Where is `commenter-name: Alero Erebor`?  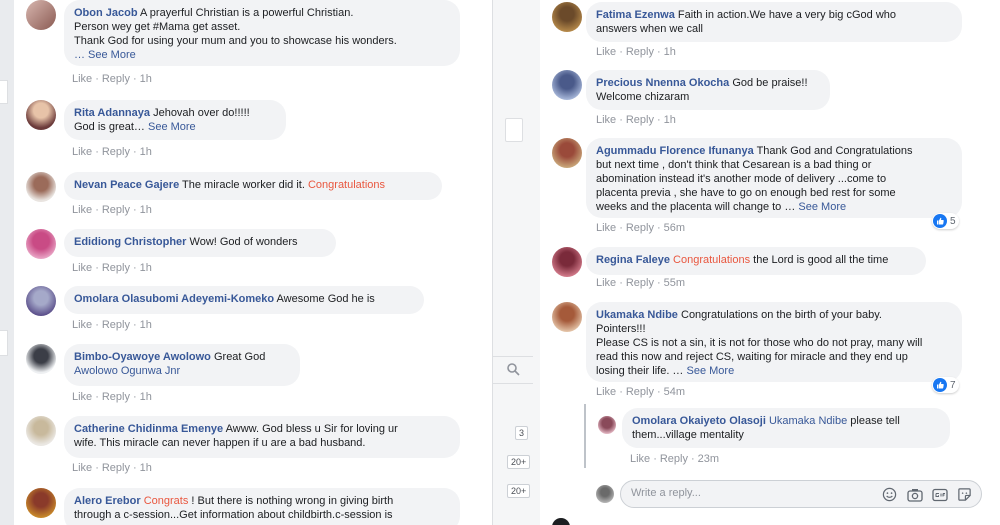 commenter-name: Alero Erebor is located at coordinates (107, 501).